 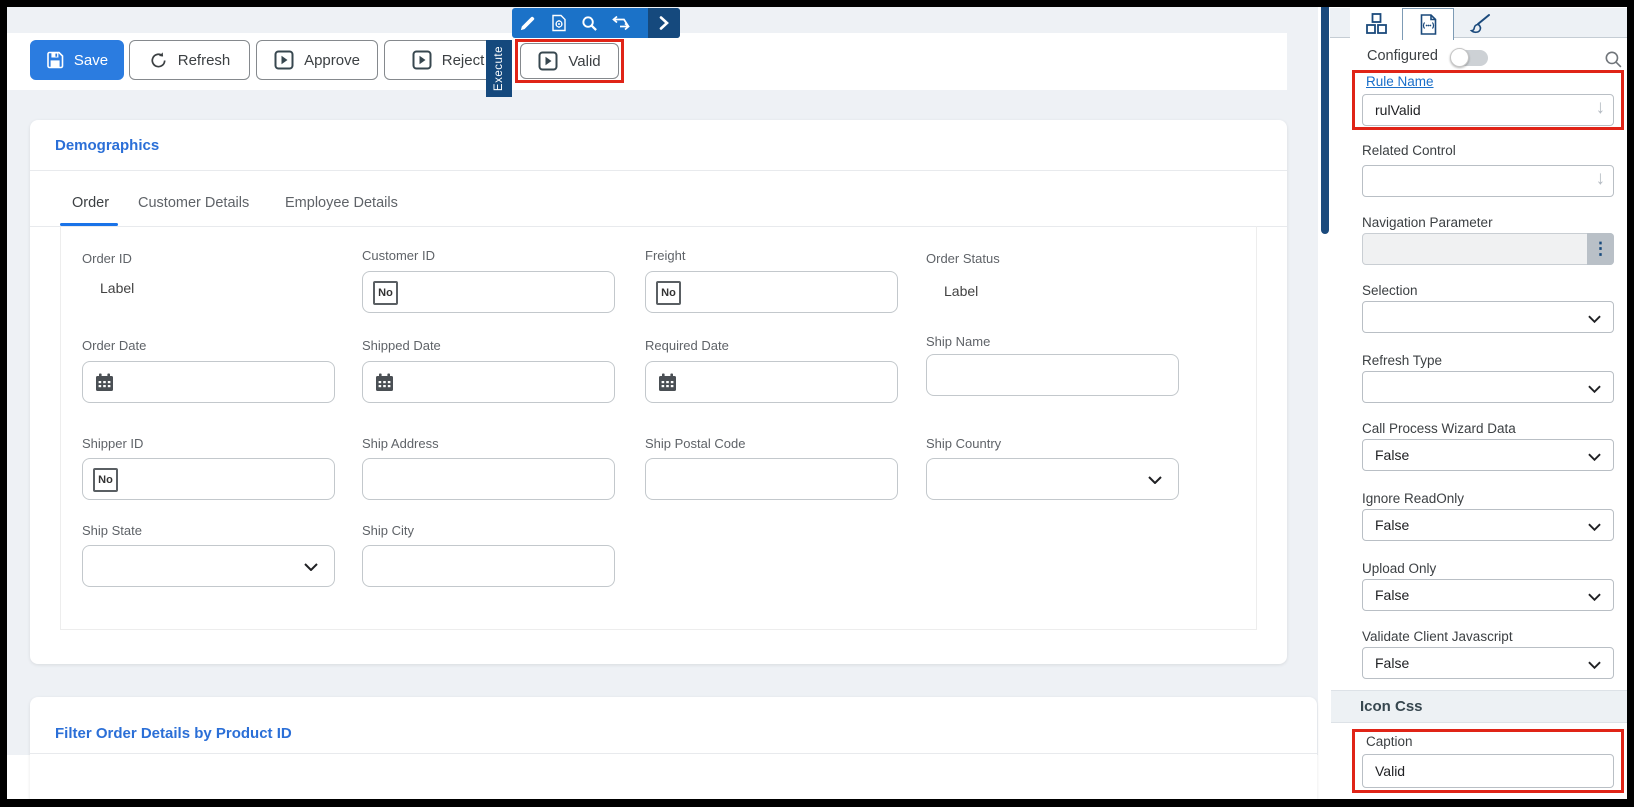 What do you see at coordinates (204, 60) in the screenshot?
I see `refresh-label: Refresh` at bounding box center [204, 60].